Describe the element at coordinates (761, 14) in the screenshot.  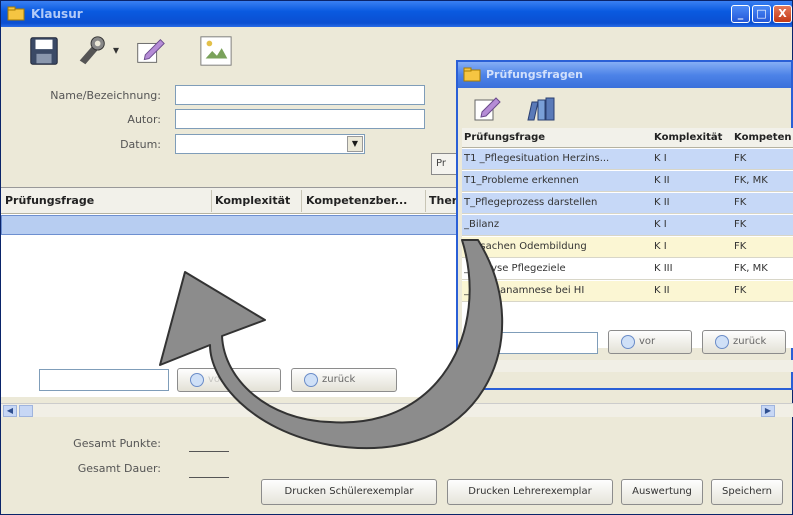
I see `maximize-button: □` at that location.